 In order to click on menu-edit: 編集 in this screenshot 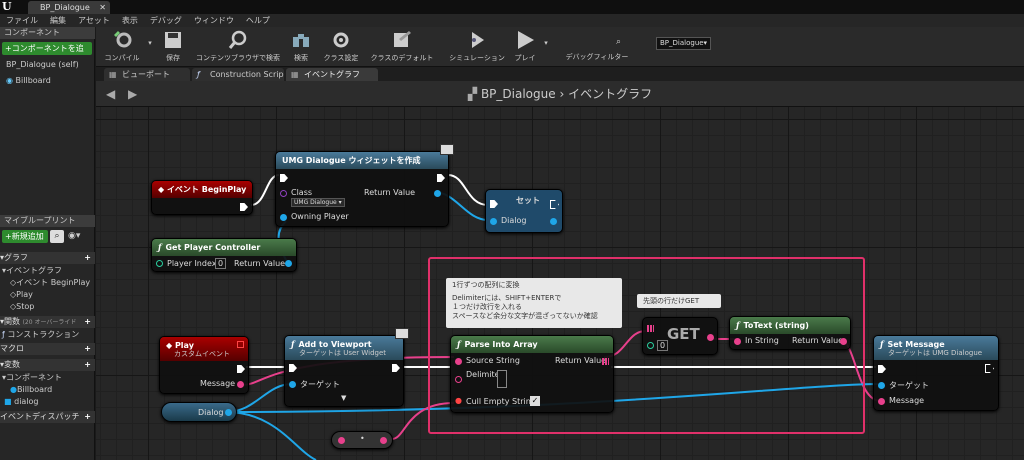, I will do `click(58, 20)`.